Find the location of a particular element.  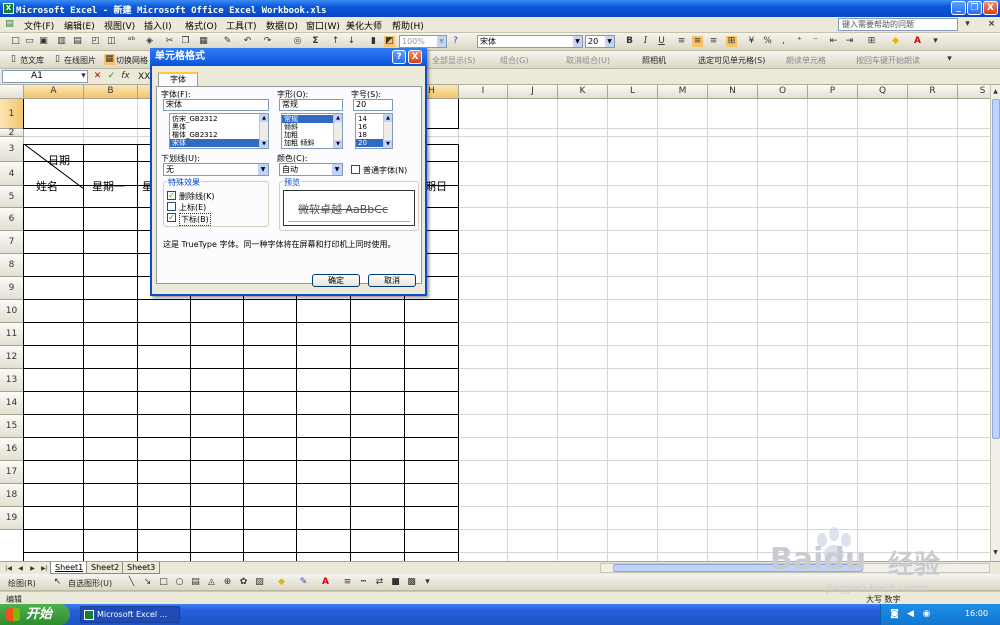

italic-button: I is located at coordinates (645, 41).